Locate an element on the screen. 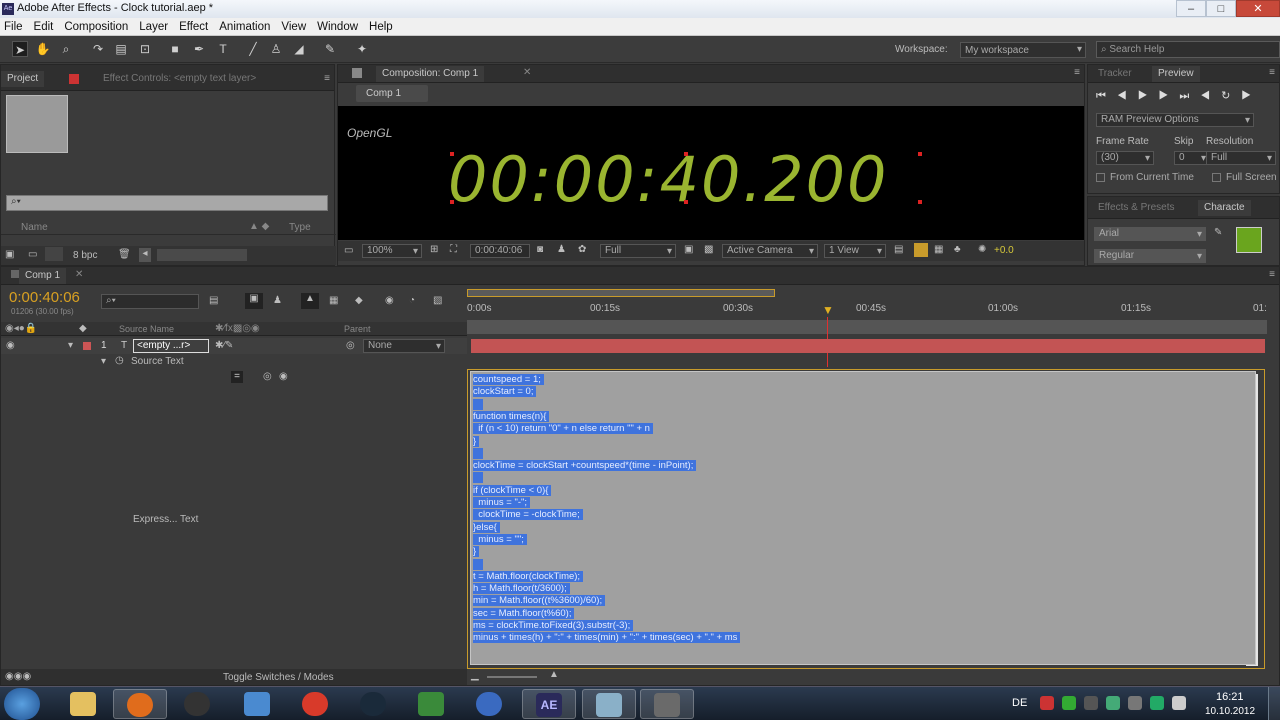 This screenshot has height=720, width=1280. expression-line: clockTime = -clockTime; is located at coordinates (528, 515).